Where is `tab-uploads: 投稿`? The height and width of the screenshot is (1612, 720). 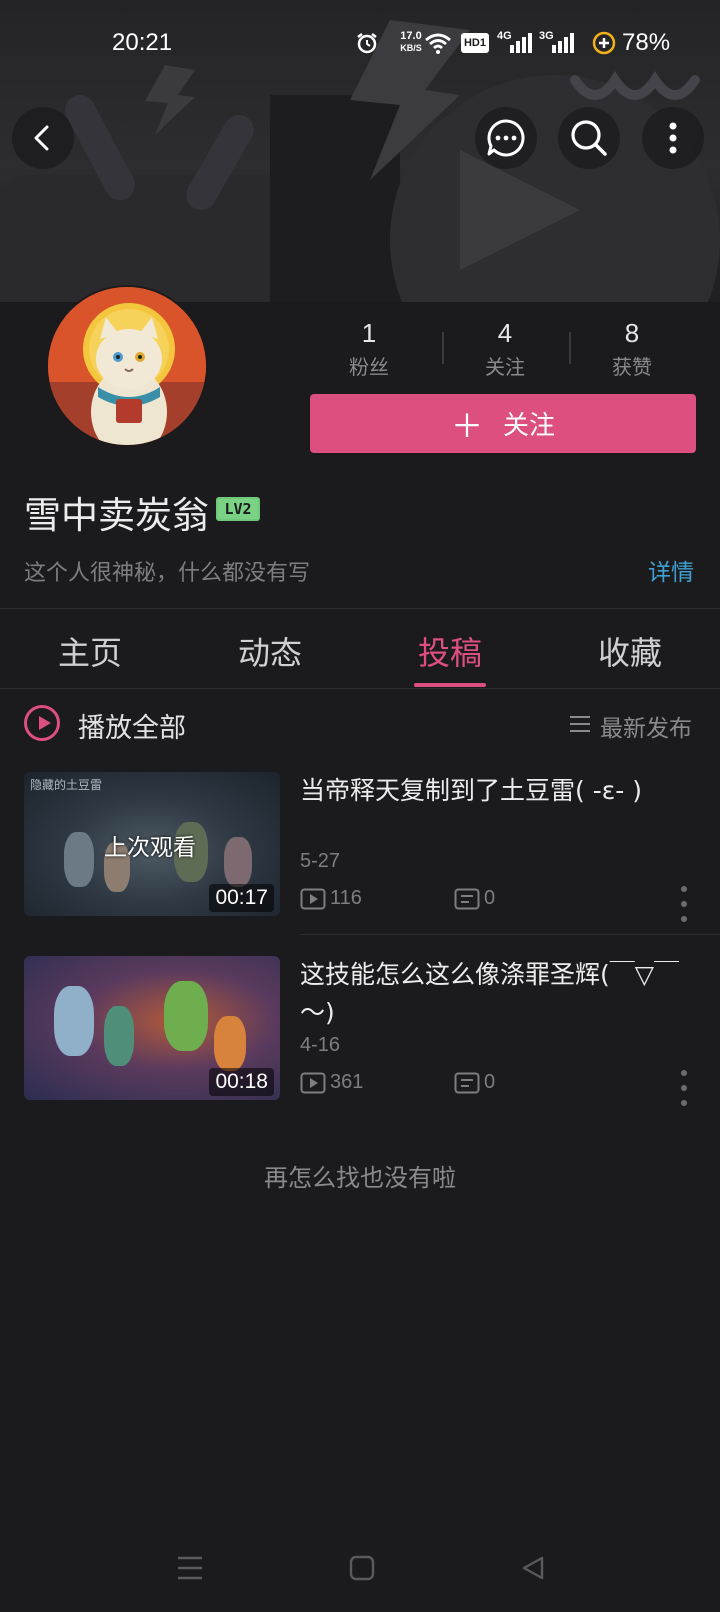 tab-uploads: 投稿 is located at coordinates (450, 651).